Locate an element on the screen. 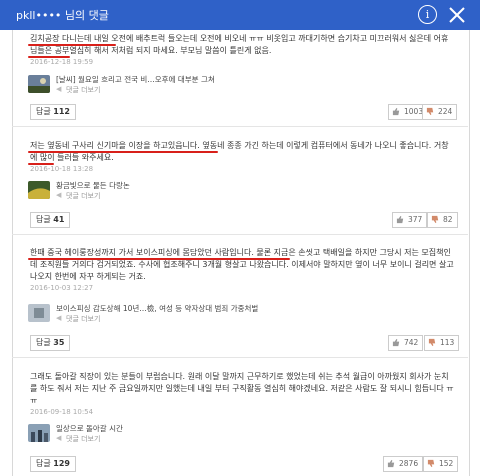  reply-button: 답글 35 is located at coordinates (50, 343).